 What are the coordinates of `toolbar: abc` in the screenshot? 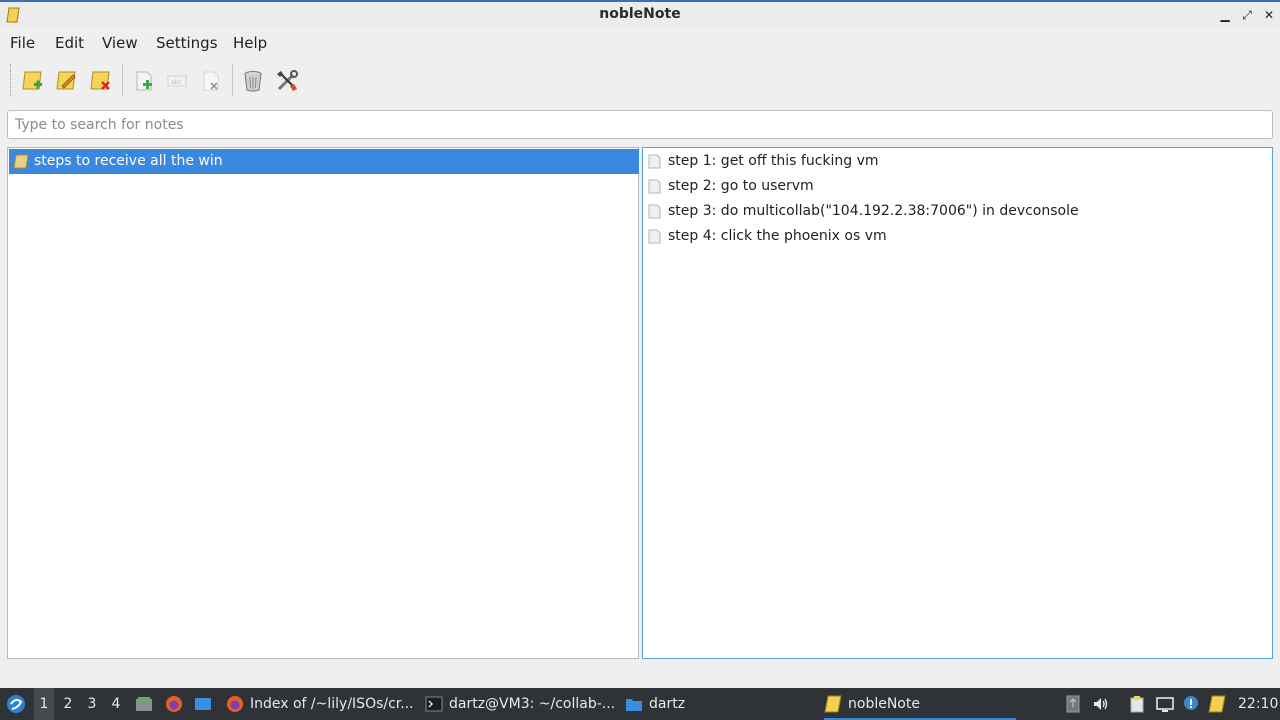 It's located at (640, 81).